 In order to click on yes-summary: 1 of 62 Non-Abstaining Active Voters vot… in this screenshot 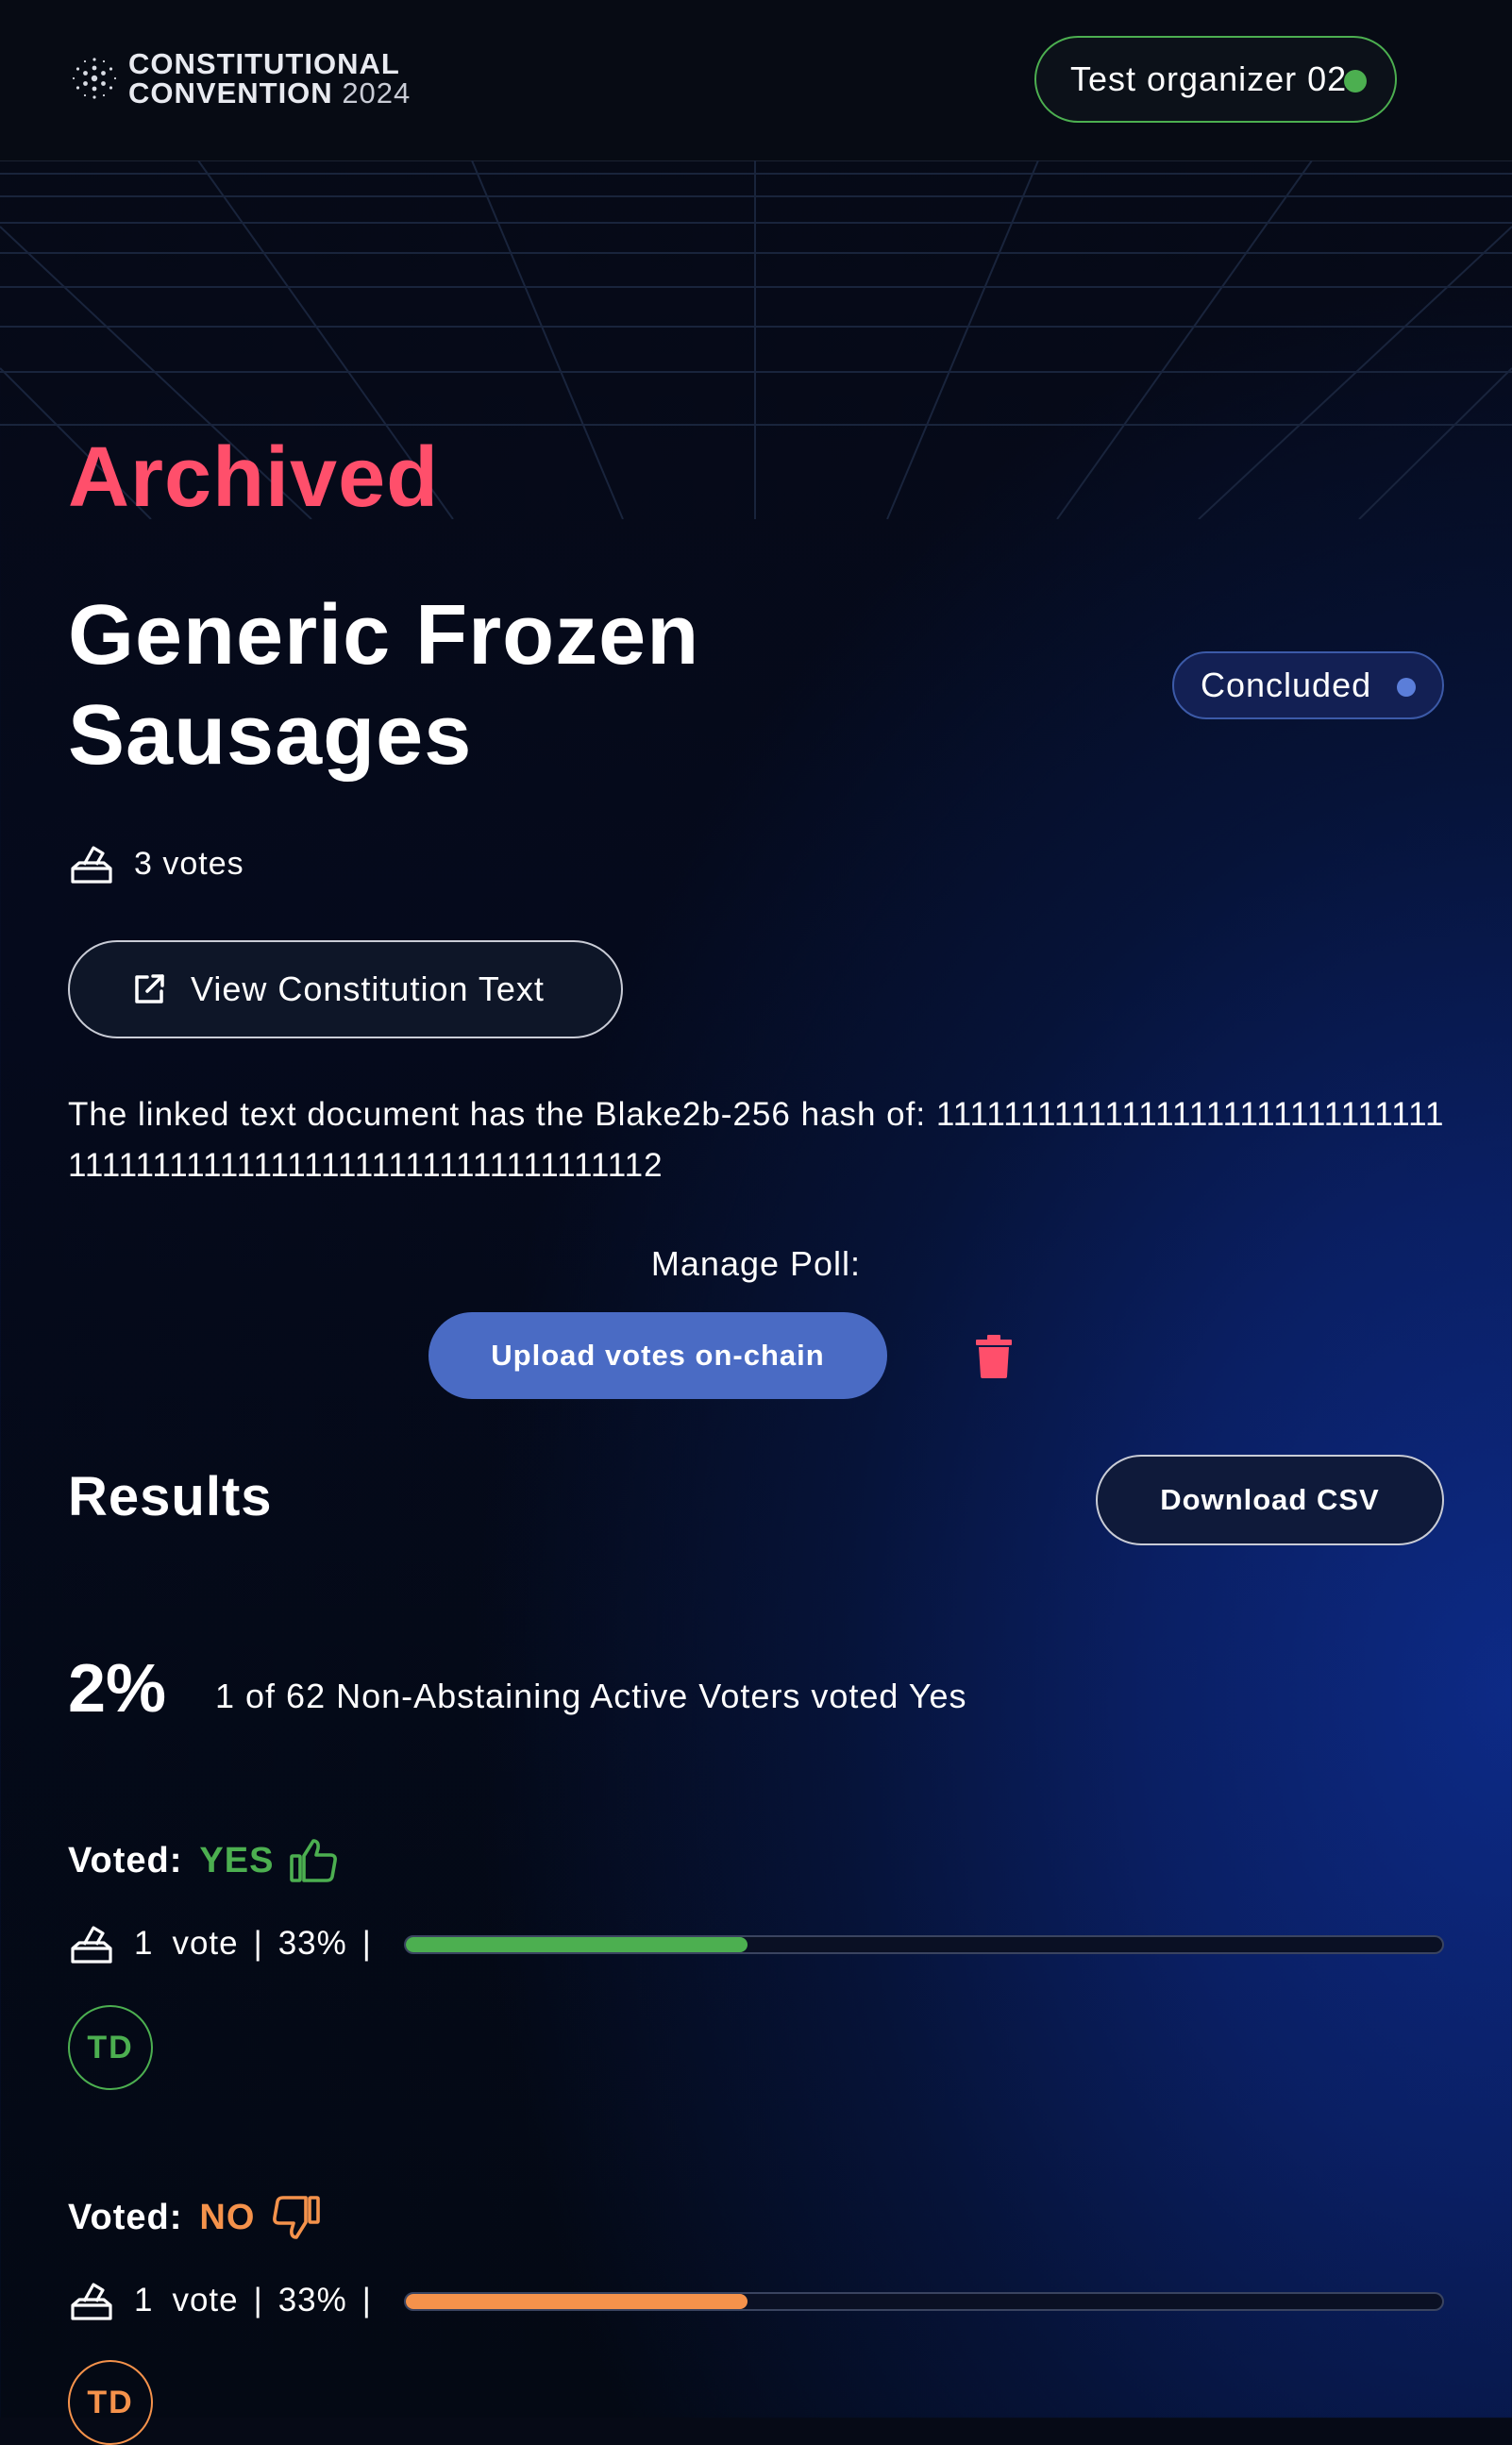, I will do `click(591, 1696)`.